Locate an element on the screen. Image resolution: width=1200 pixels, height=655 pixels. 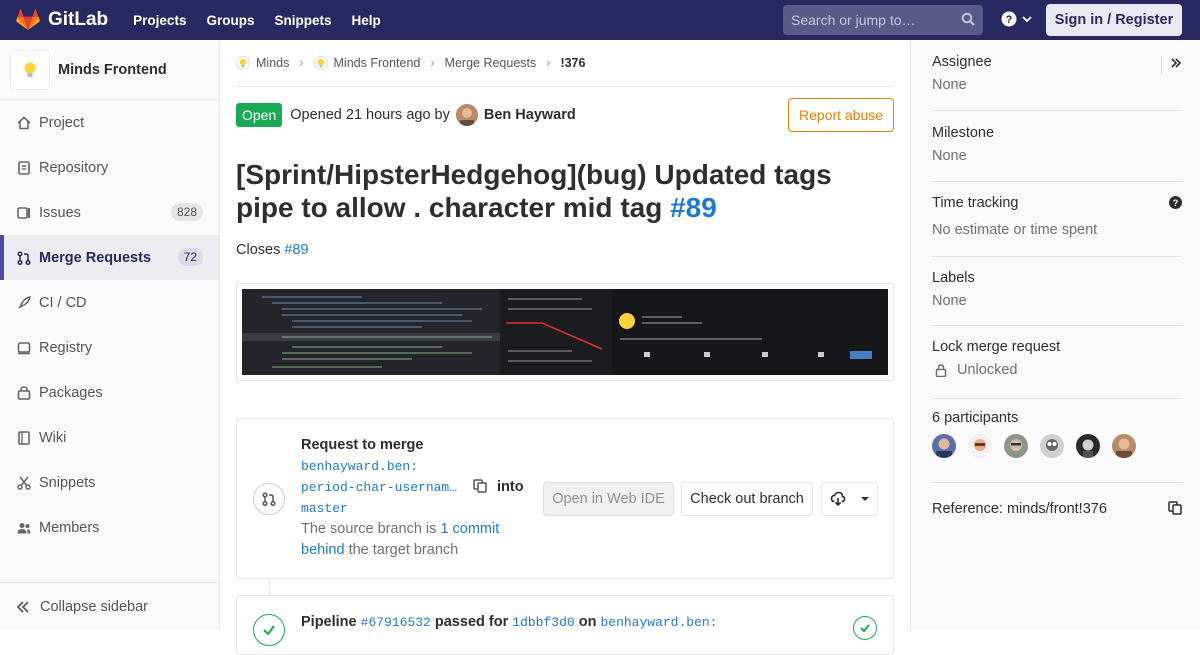
mr-title-issue-link: #89 is located at coordinates (693, 207).